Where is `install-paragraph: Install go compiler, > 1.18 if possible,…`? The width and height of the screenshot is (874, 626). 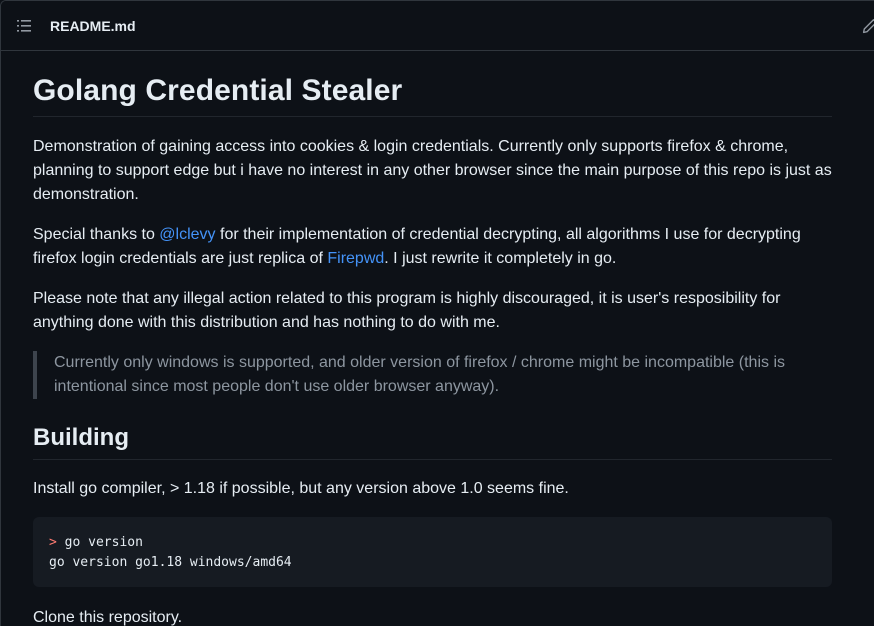 install-paragraph: Install go compiler, > 1.18 if possible,… is located at coordinates (301, 488).